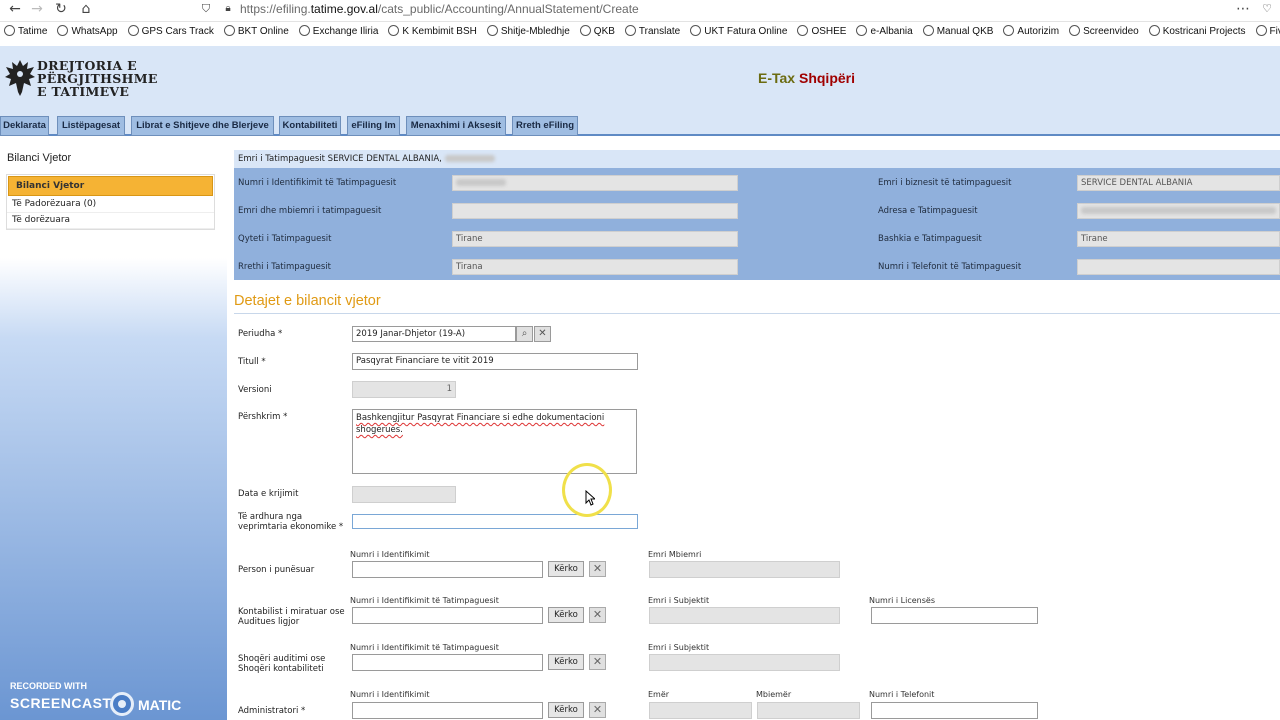  I want to click on bookmark-label: UKT Fatura Online, so click(746, 31).